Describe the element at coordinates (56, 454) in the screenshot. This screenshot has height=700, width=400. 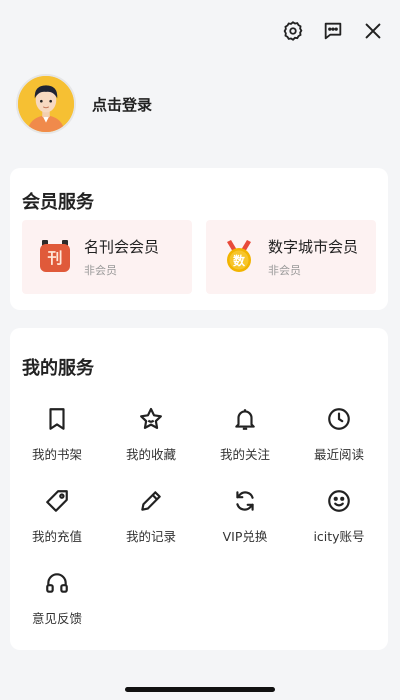
I see `service-label: 我的书架` at that location.